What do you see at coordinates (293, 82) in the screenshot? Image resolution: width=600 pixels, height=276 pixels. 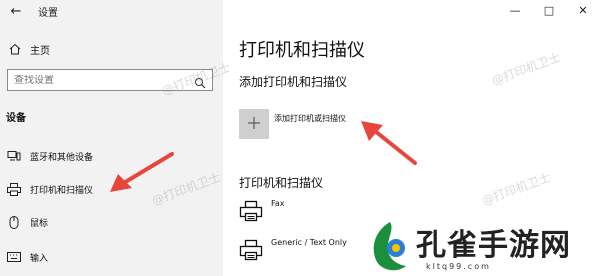 I see `add-heading: 添加打印机和扫描仪` at bounding box center [293, 82].